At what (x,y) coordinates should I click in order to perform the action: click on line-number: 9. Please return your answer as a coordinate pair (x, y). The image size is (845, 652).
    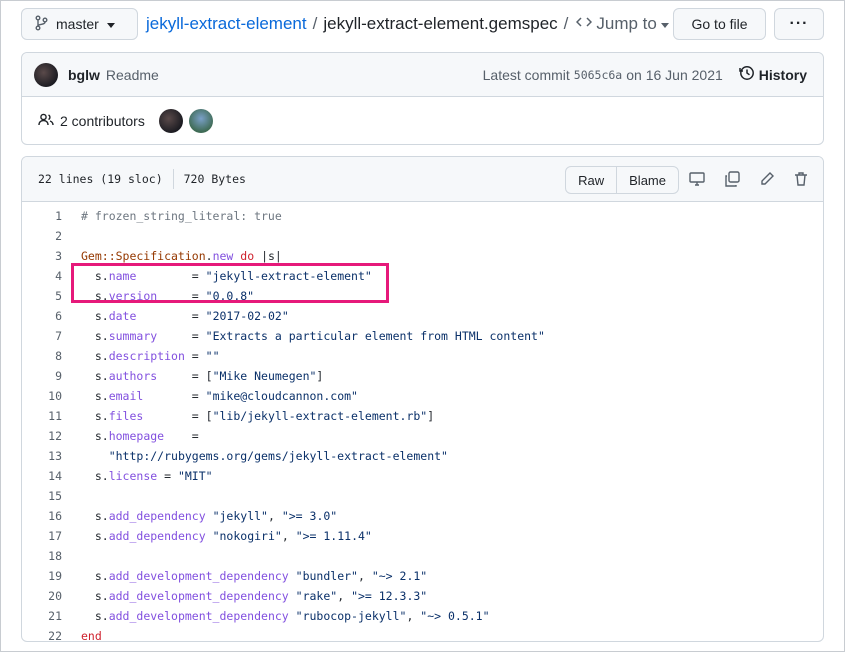
    Looking at the image, I should click on (42, 376).